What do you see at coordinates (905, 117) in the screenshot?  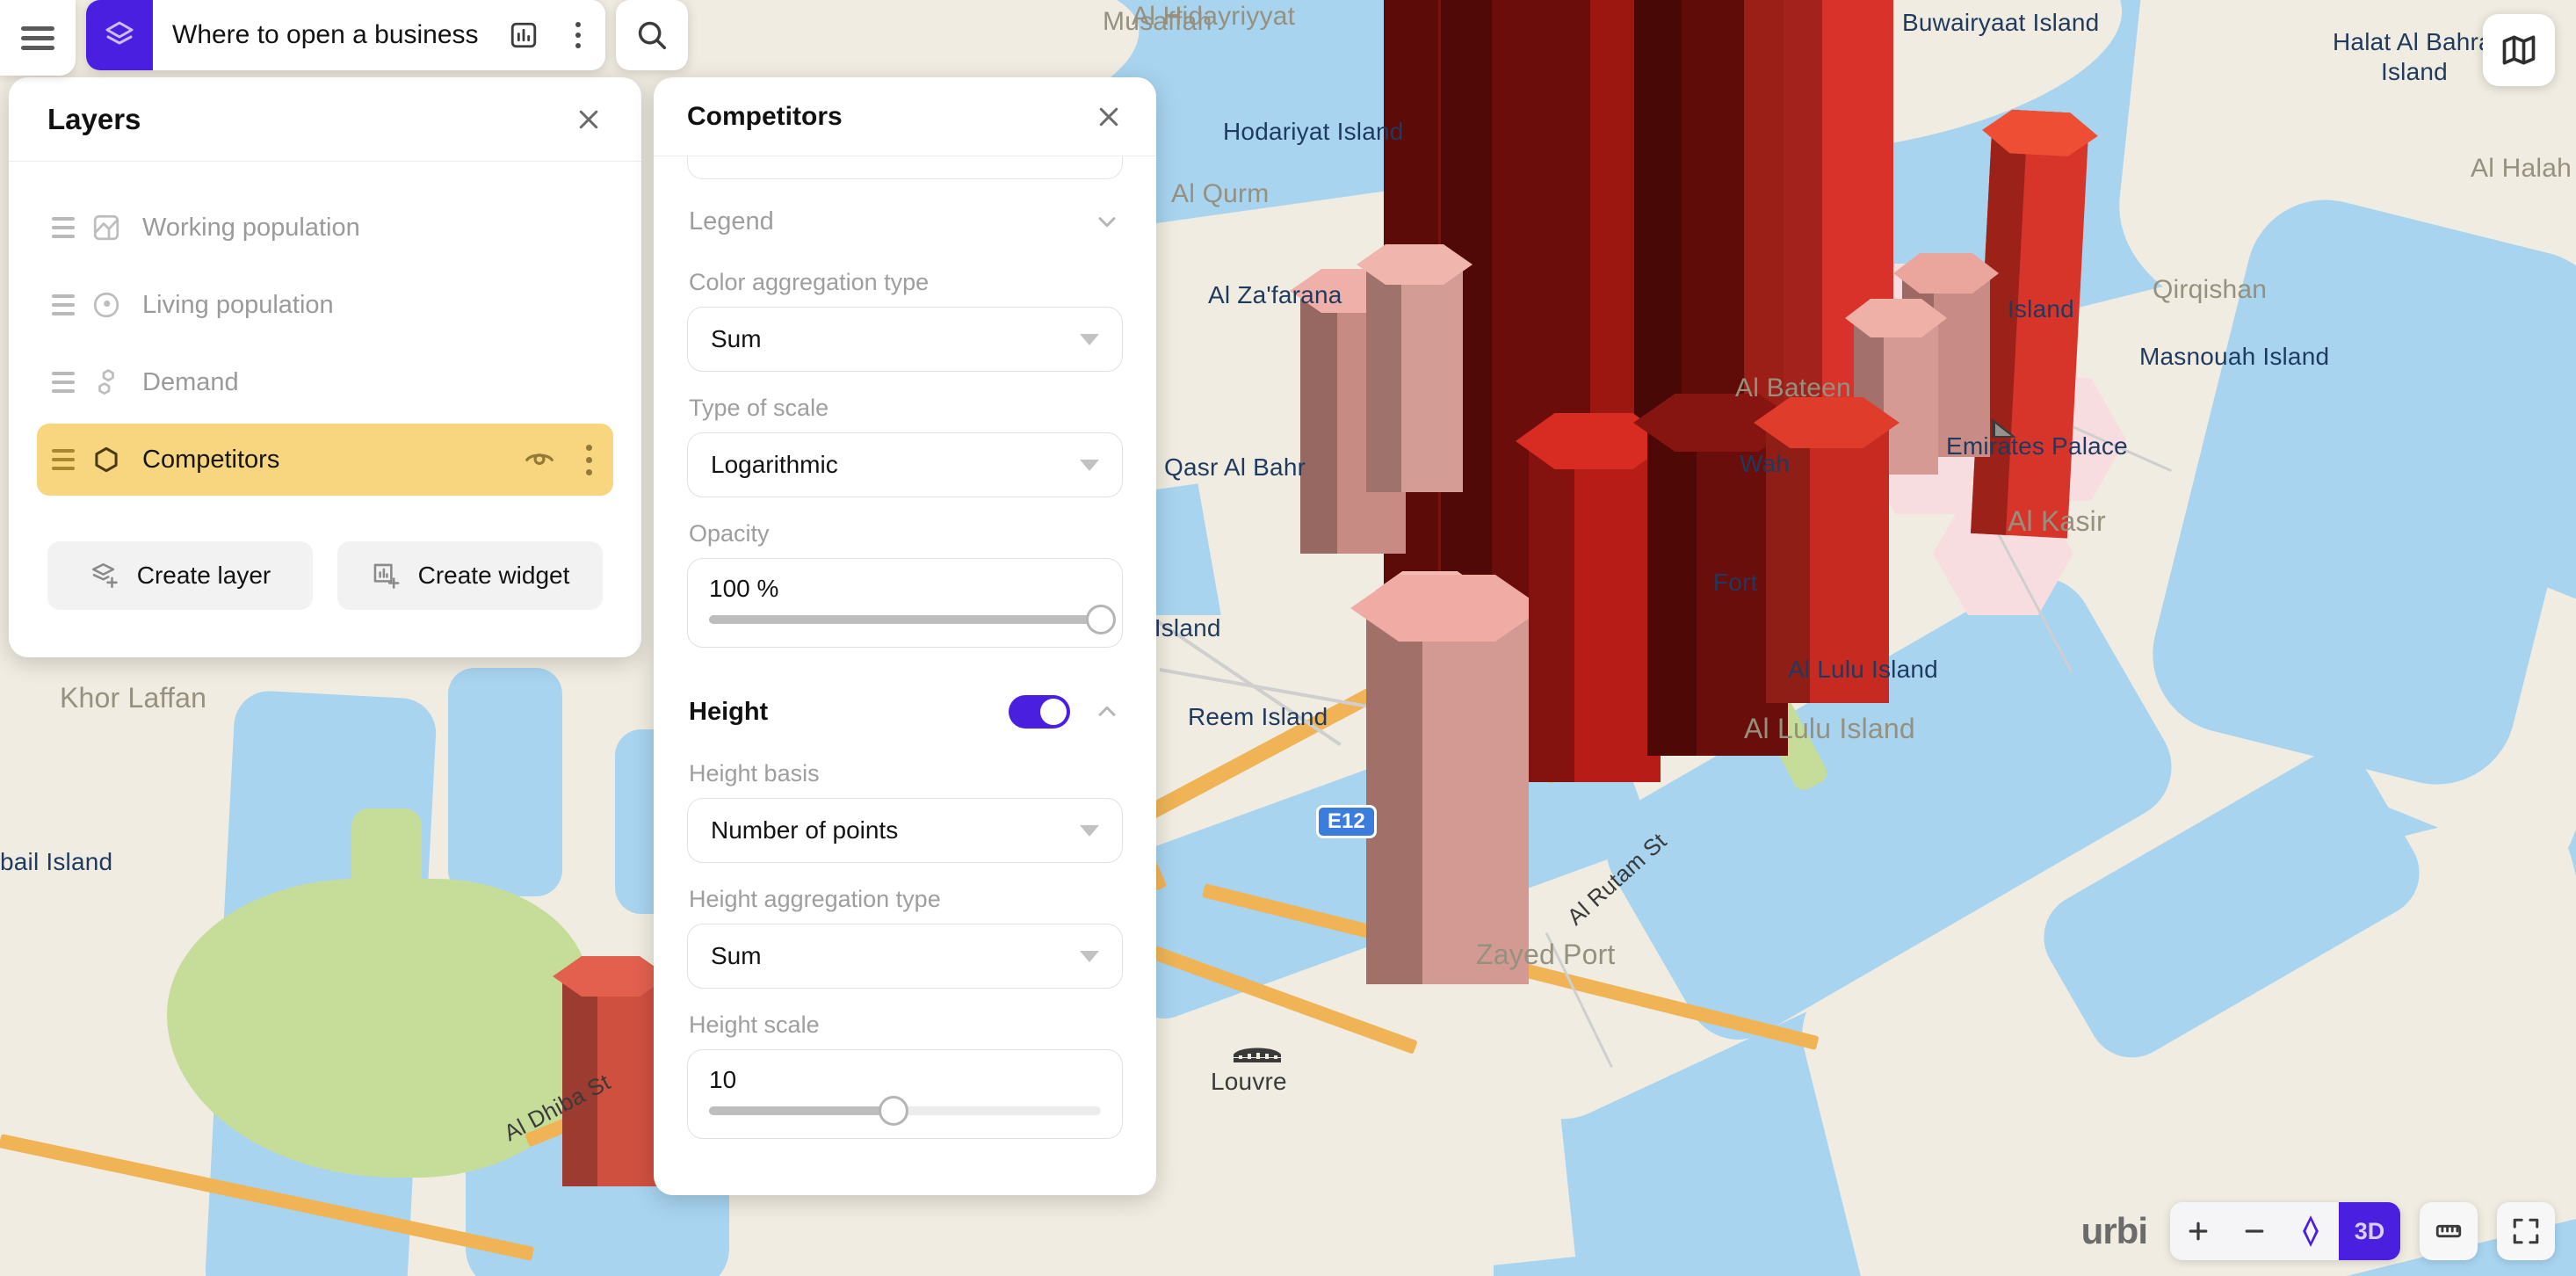 I see `competitors-panel-header: Competitors` at bounding box center [905, 117].